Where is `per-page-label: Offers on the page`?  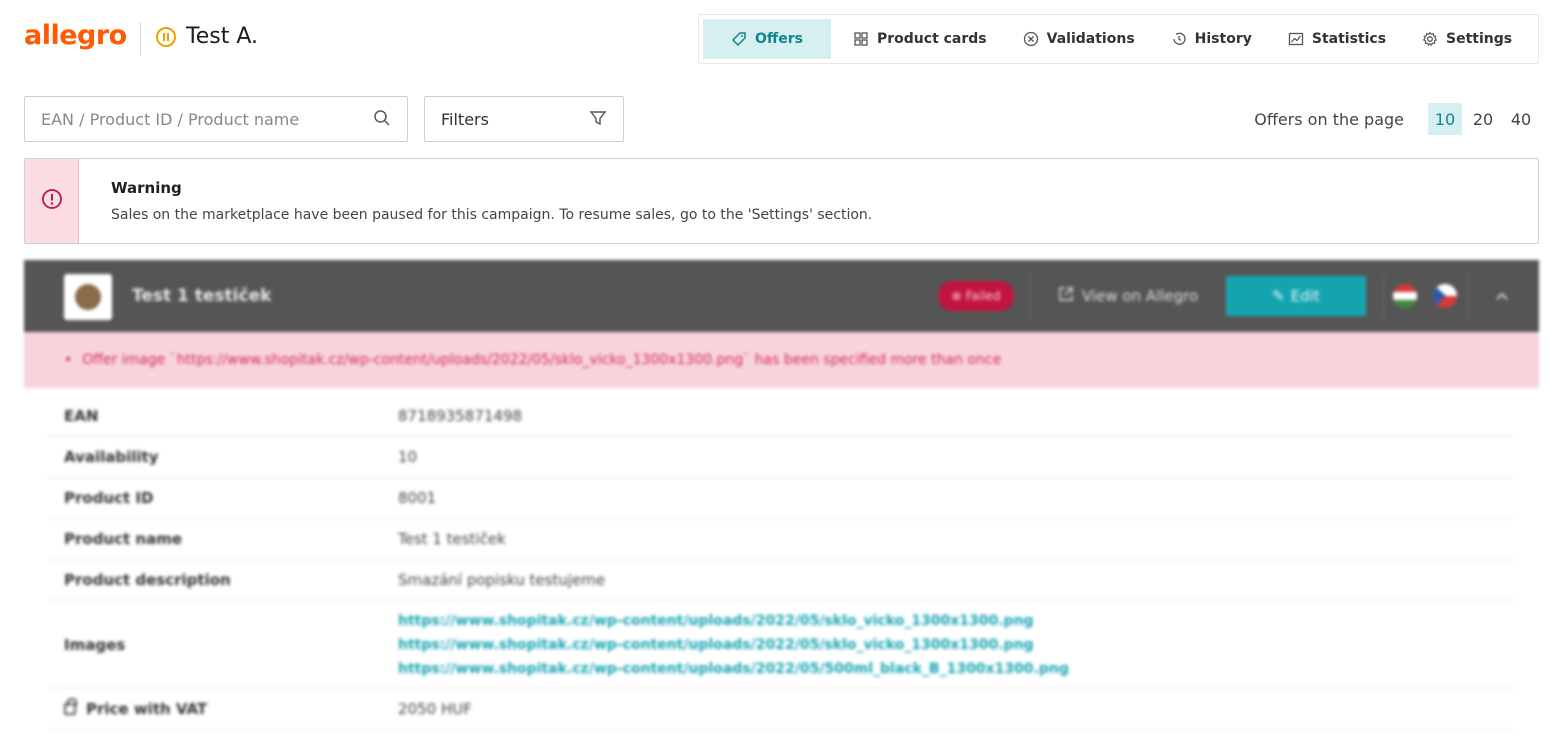 per-page-label: Offers on the page is located at coordinates (1329, 119).